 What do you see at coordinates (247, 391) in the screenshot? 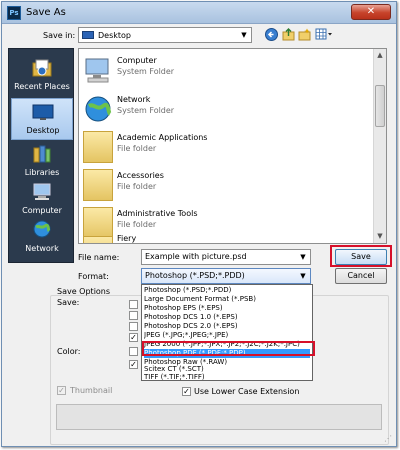
I see `lowercase-extension-label: Use Lower Case Extension` at bounding box center [247, 391].